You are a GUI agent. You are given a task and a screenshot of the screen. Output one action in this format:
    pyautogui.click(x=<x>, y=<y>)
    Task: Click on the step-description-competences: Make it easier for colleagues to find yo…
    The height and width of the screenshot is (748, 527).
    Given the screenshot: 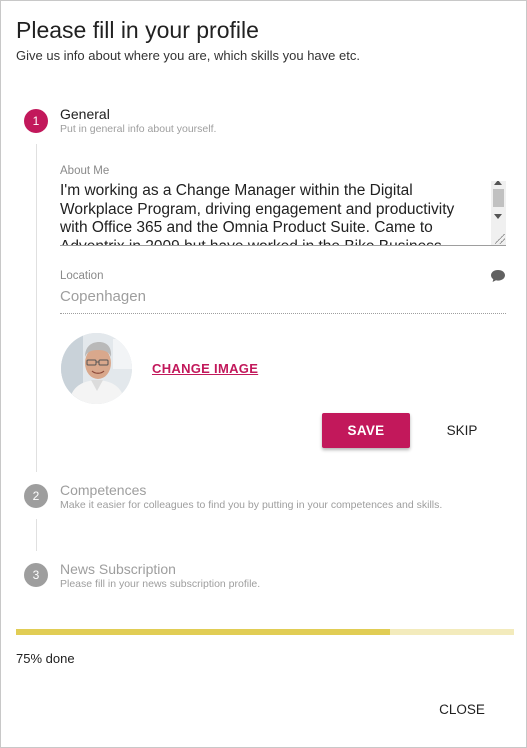 What is the action you would take?
    pyautogui.click(x=251, y=505)
    